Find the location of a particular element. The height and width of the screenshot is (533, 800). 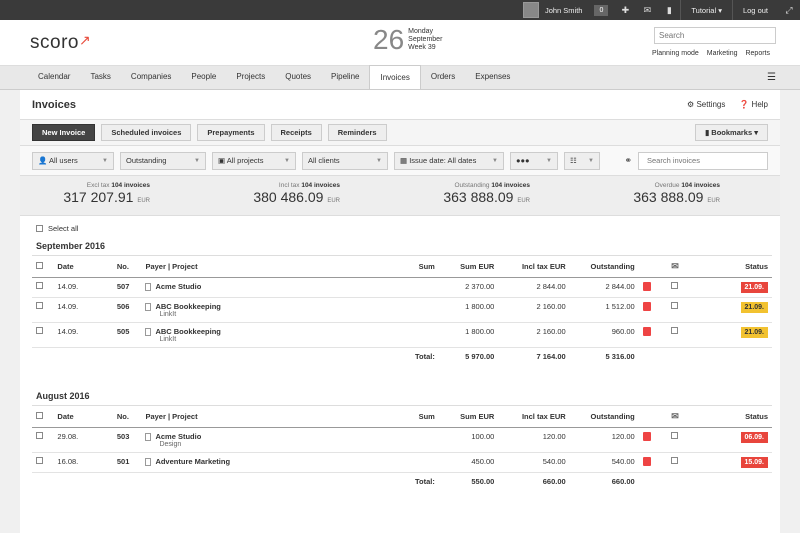

clients-filter: All clients ▼ is located at coordinates (345, 160).